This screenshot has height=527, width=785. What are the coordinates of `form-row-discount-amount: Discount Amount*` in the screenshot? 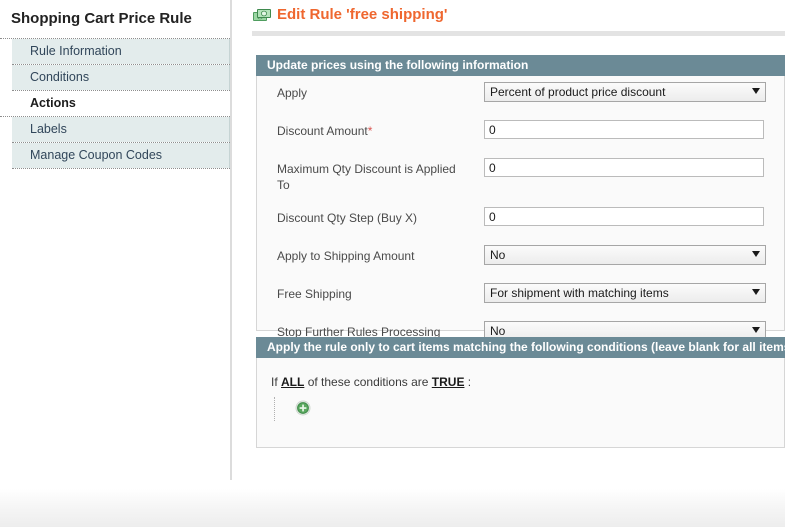 It's located at (520, 134).